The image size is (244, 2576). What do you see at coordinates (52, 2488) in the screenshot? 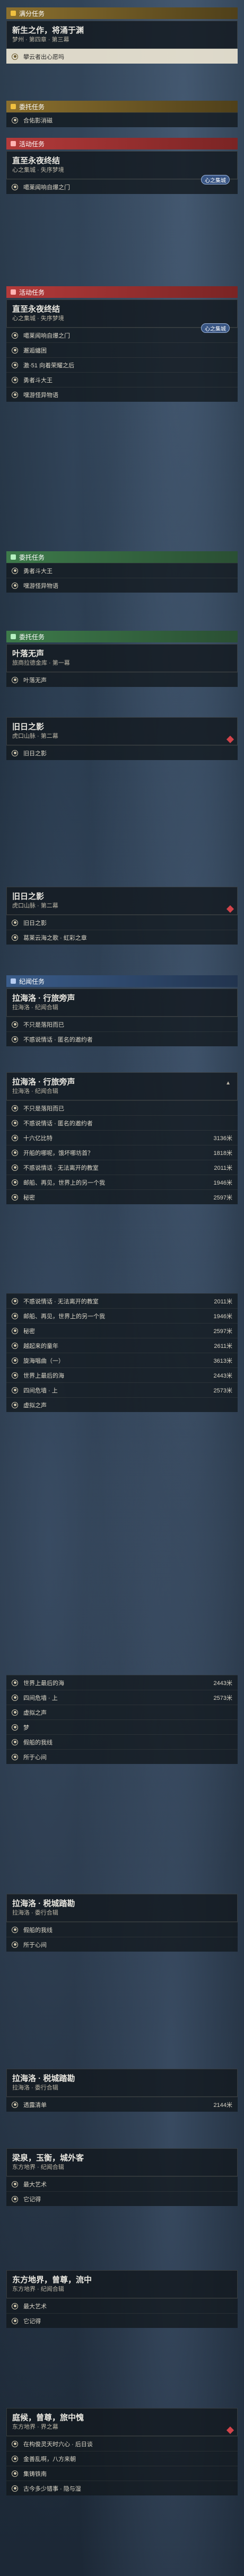
I see `step-label: 古今多少错事 · 隐与湿` at bounding box center [52, 2488].